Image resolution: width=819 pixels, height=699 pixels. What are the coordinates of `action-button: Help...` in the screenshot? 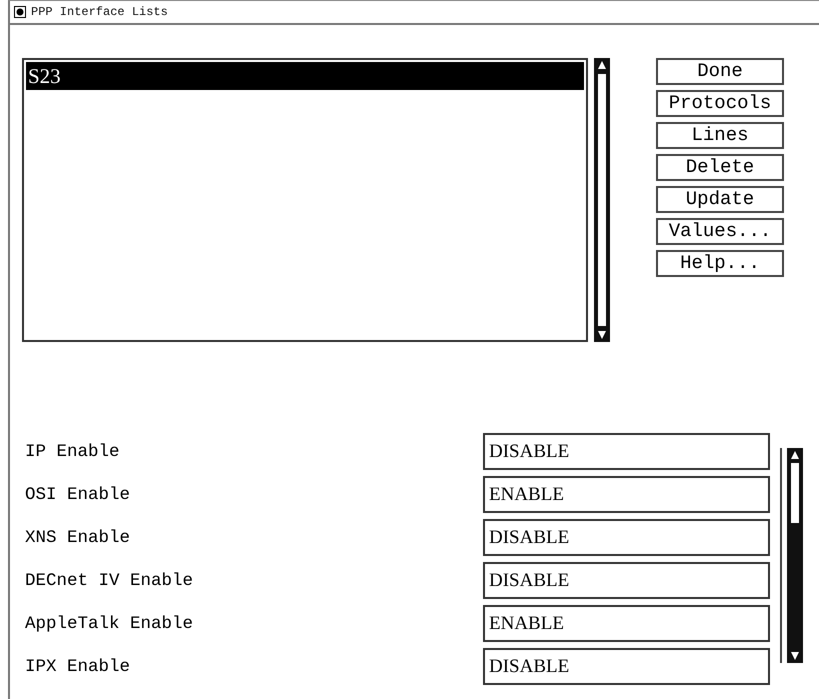 It's located at (720, 263).